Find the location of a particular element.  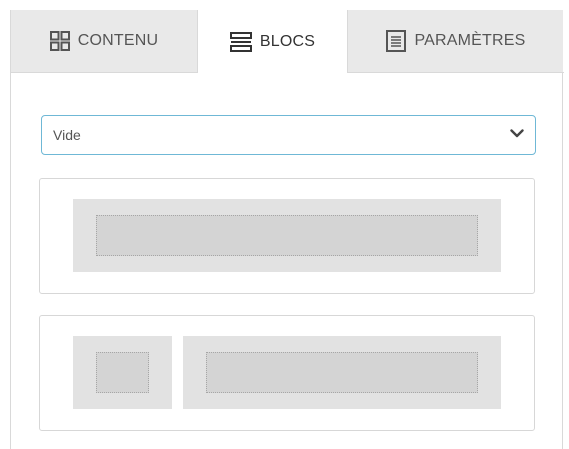

tab-blocs: BLOCS is located at coordinates (272, 41).